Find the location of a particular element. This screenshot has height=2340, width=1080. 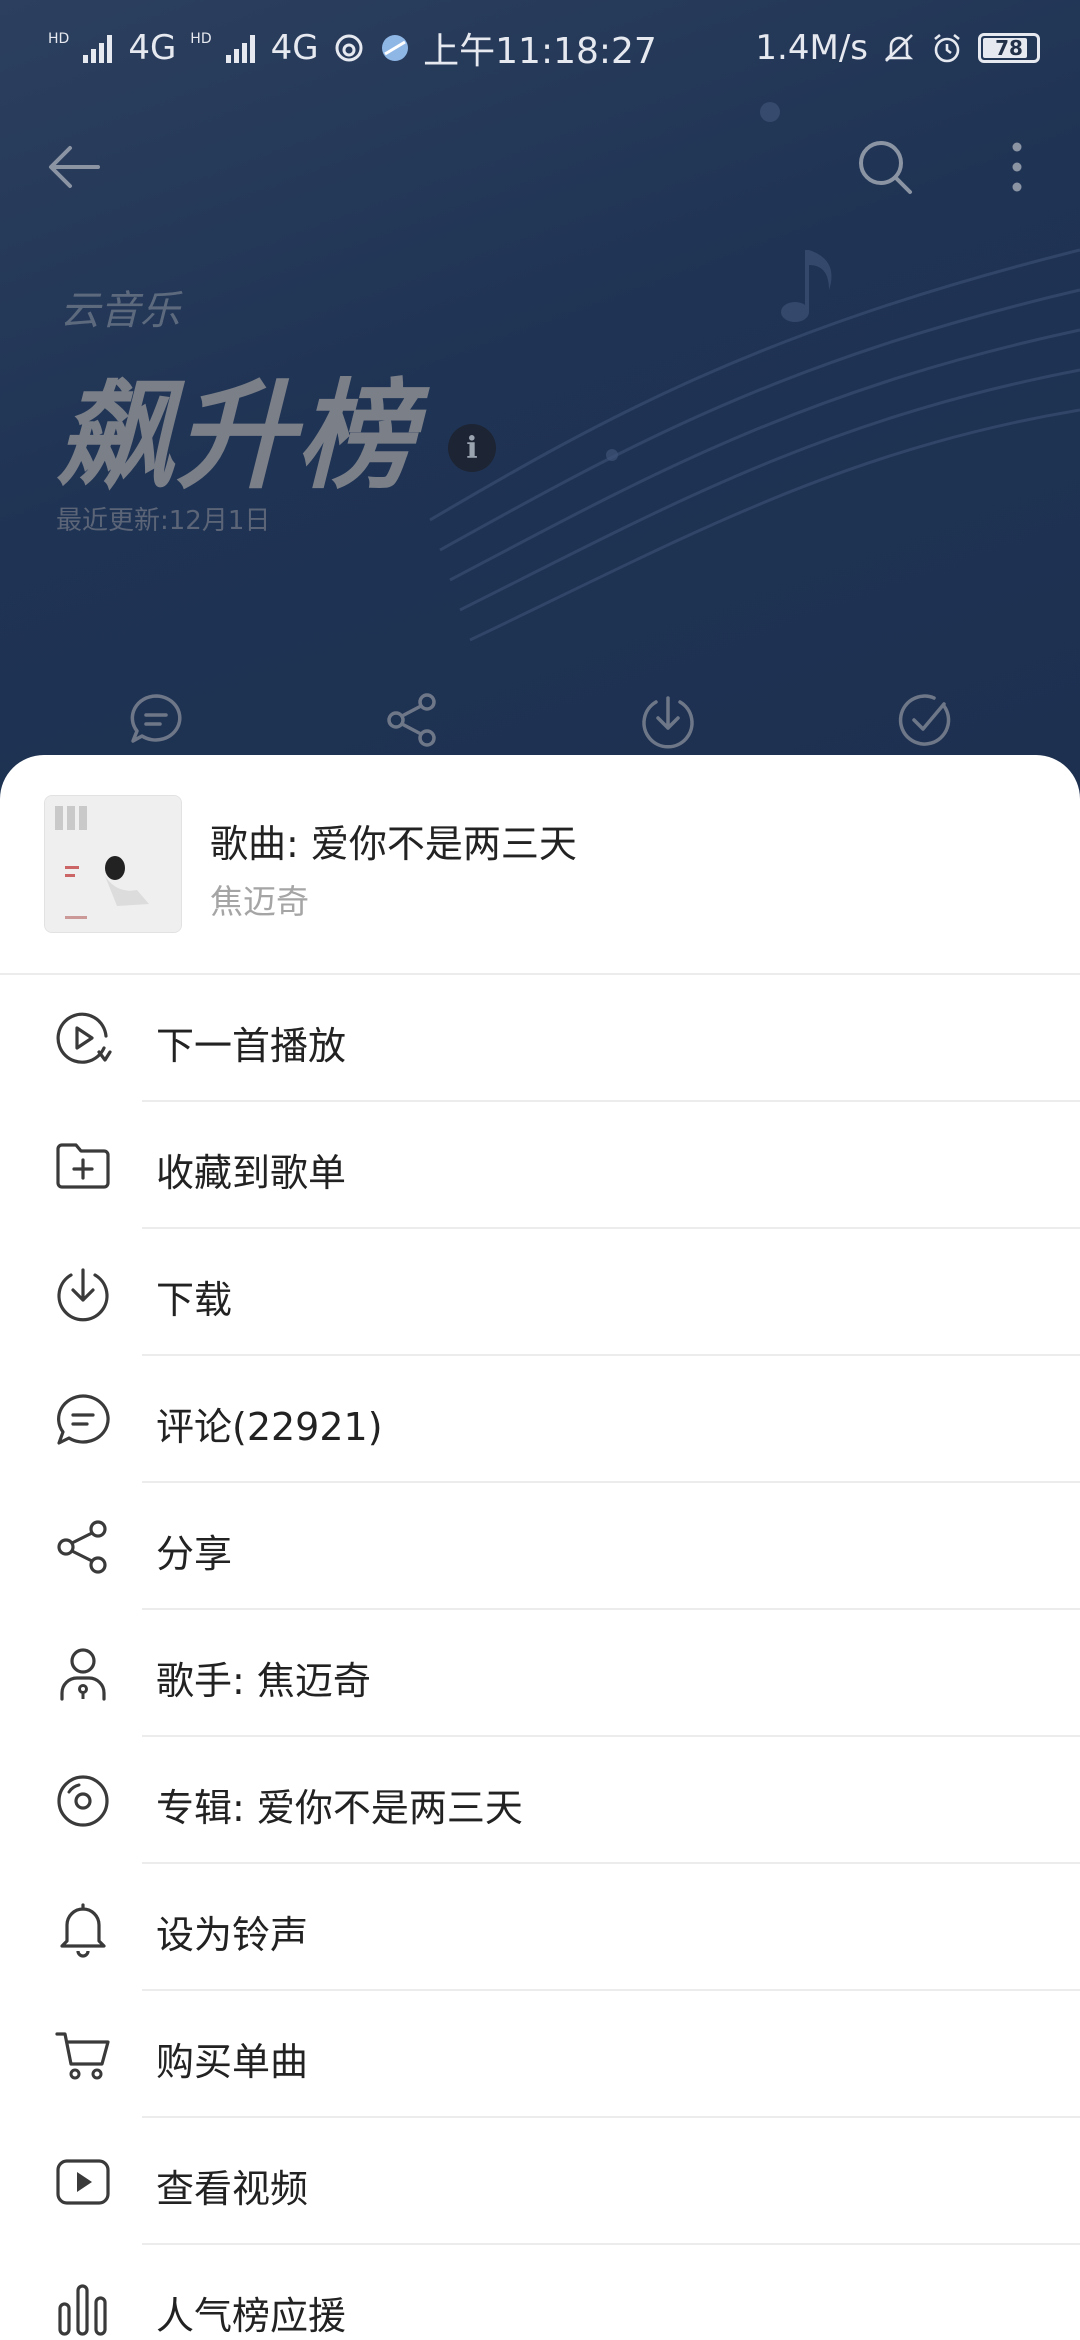

hd-label-2: HD is located at coordinates (201, 39).